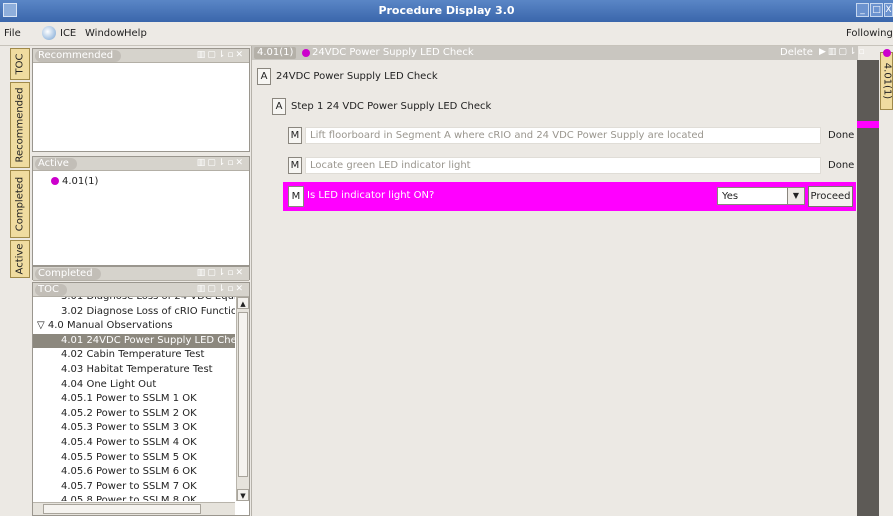  What do you see at coordinates (134, 312) in the screenshot?
I see `toc-item: 3.02 Diagnose Loss of cRIO Function` at bounding box center [134, 312].